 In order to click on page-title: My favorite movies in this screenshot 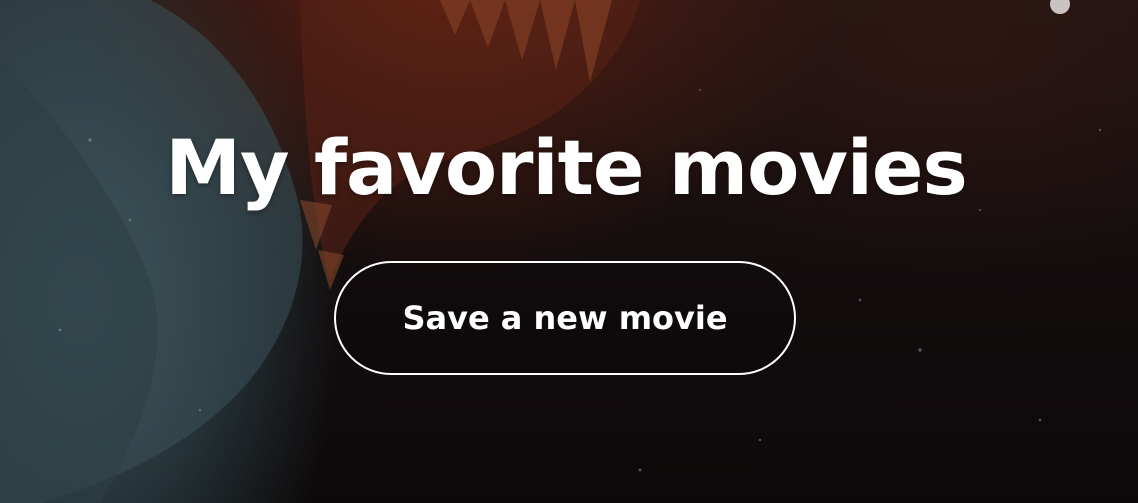, I will do `click(566, 167)`.